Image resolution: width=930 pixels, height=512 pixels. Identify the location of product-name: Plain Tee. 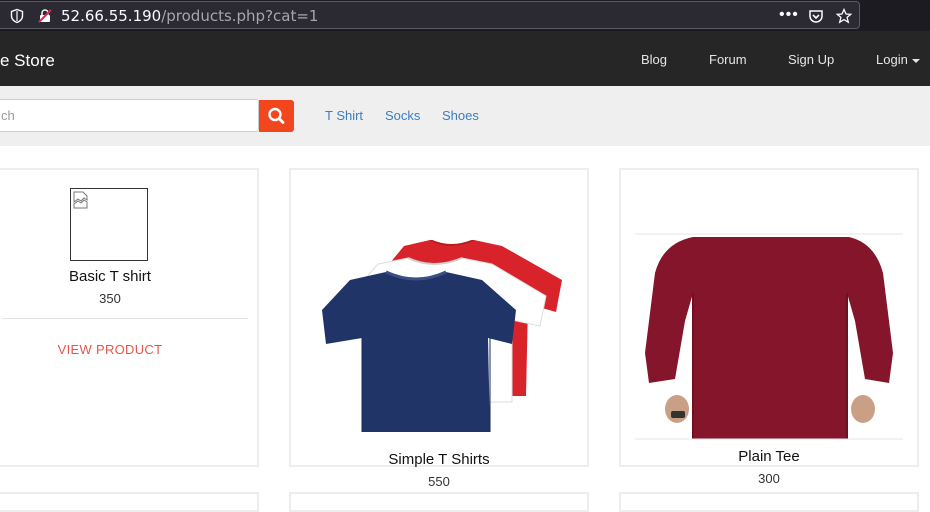
(769, 456).